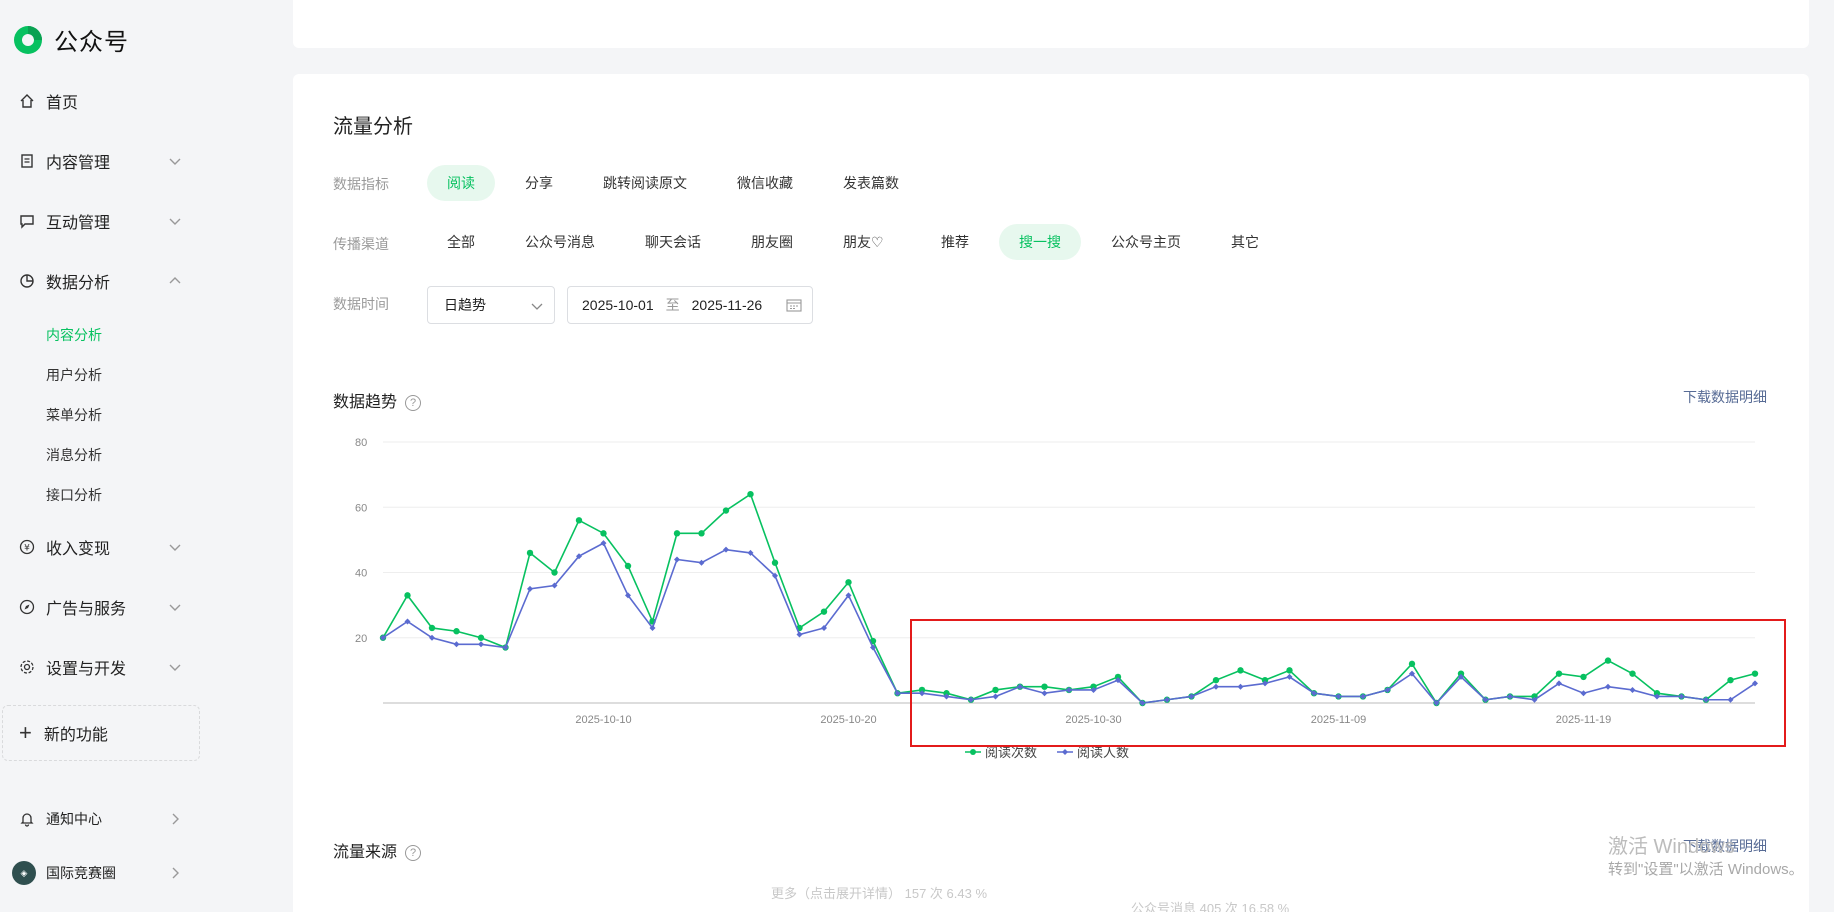 The image size is (1834, 912). I want to click on nav-settings: 设置与开发, so click(100, 667).